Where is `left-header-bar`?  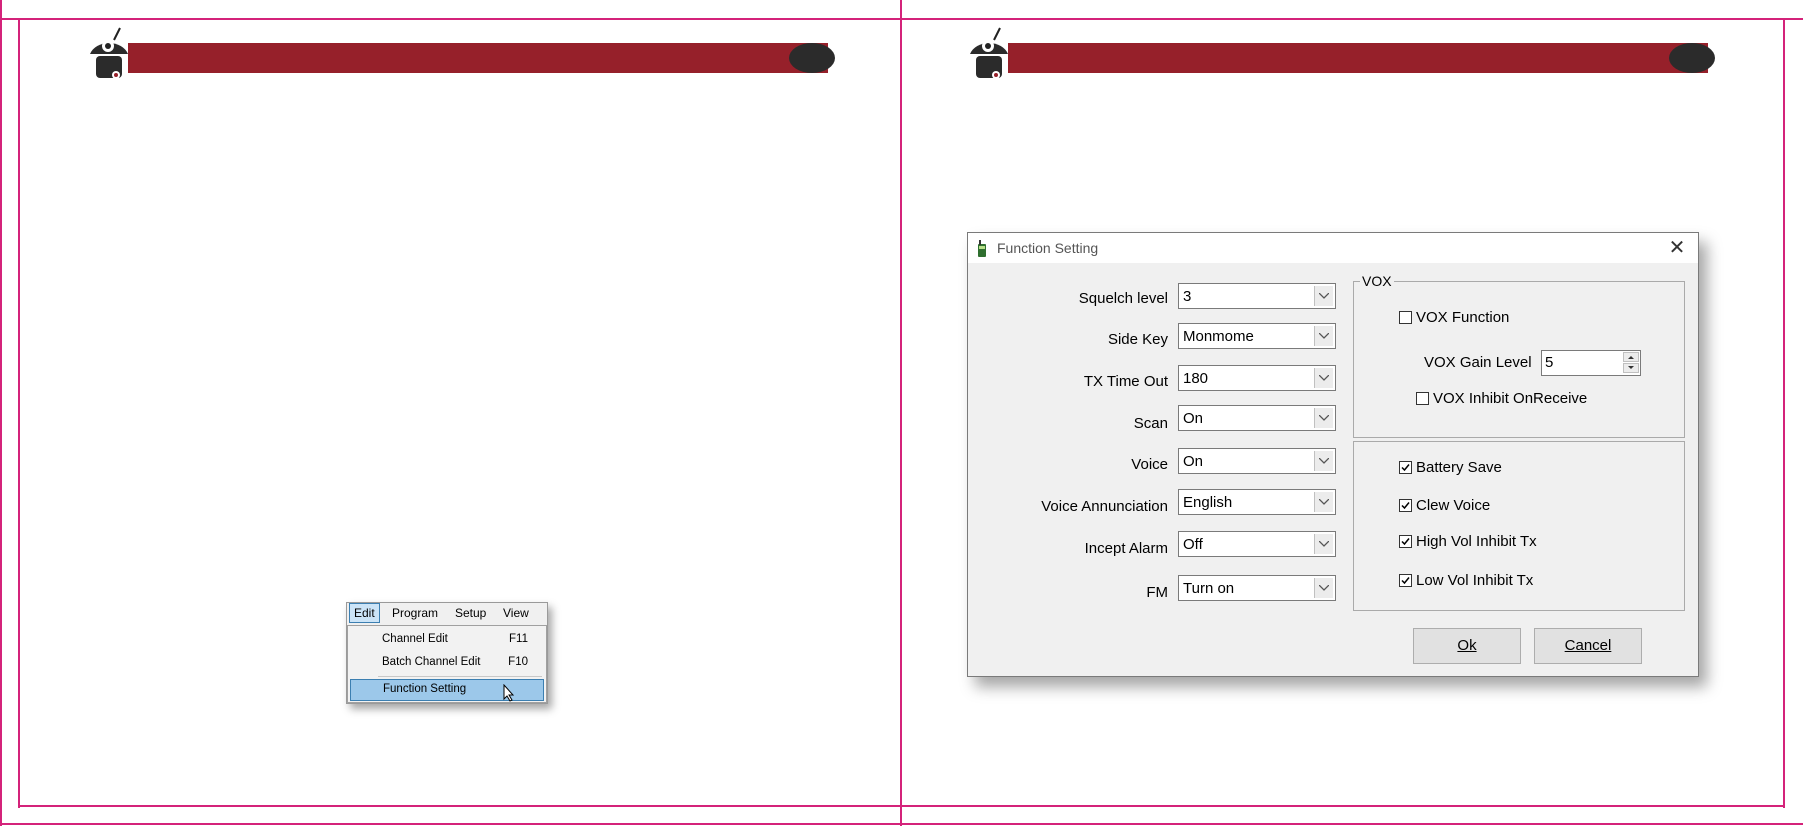 left-header-bar is located at coordinates (478, 58).